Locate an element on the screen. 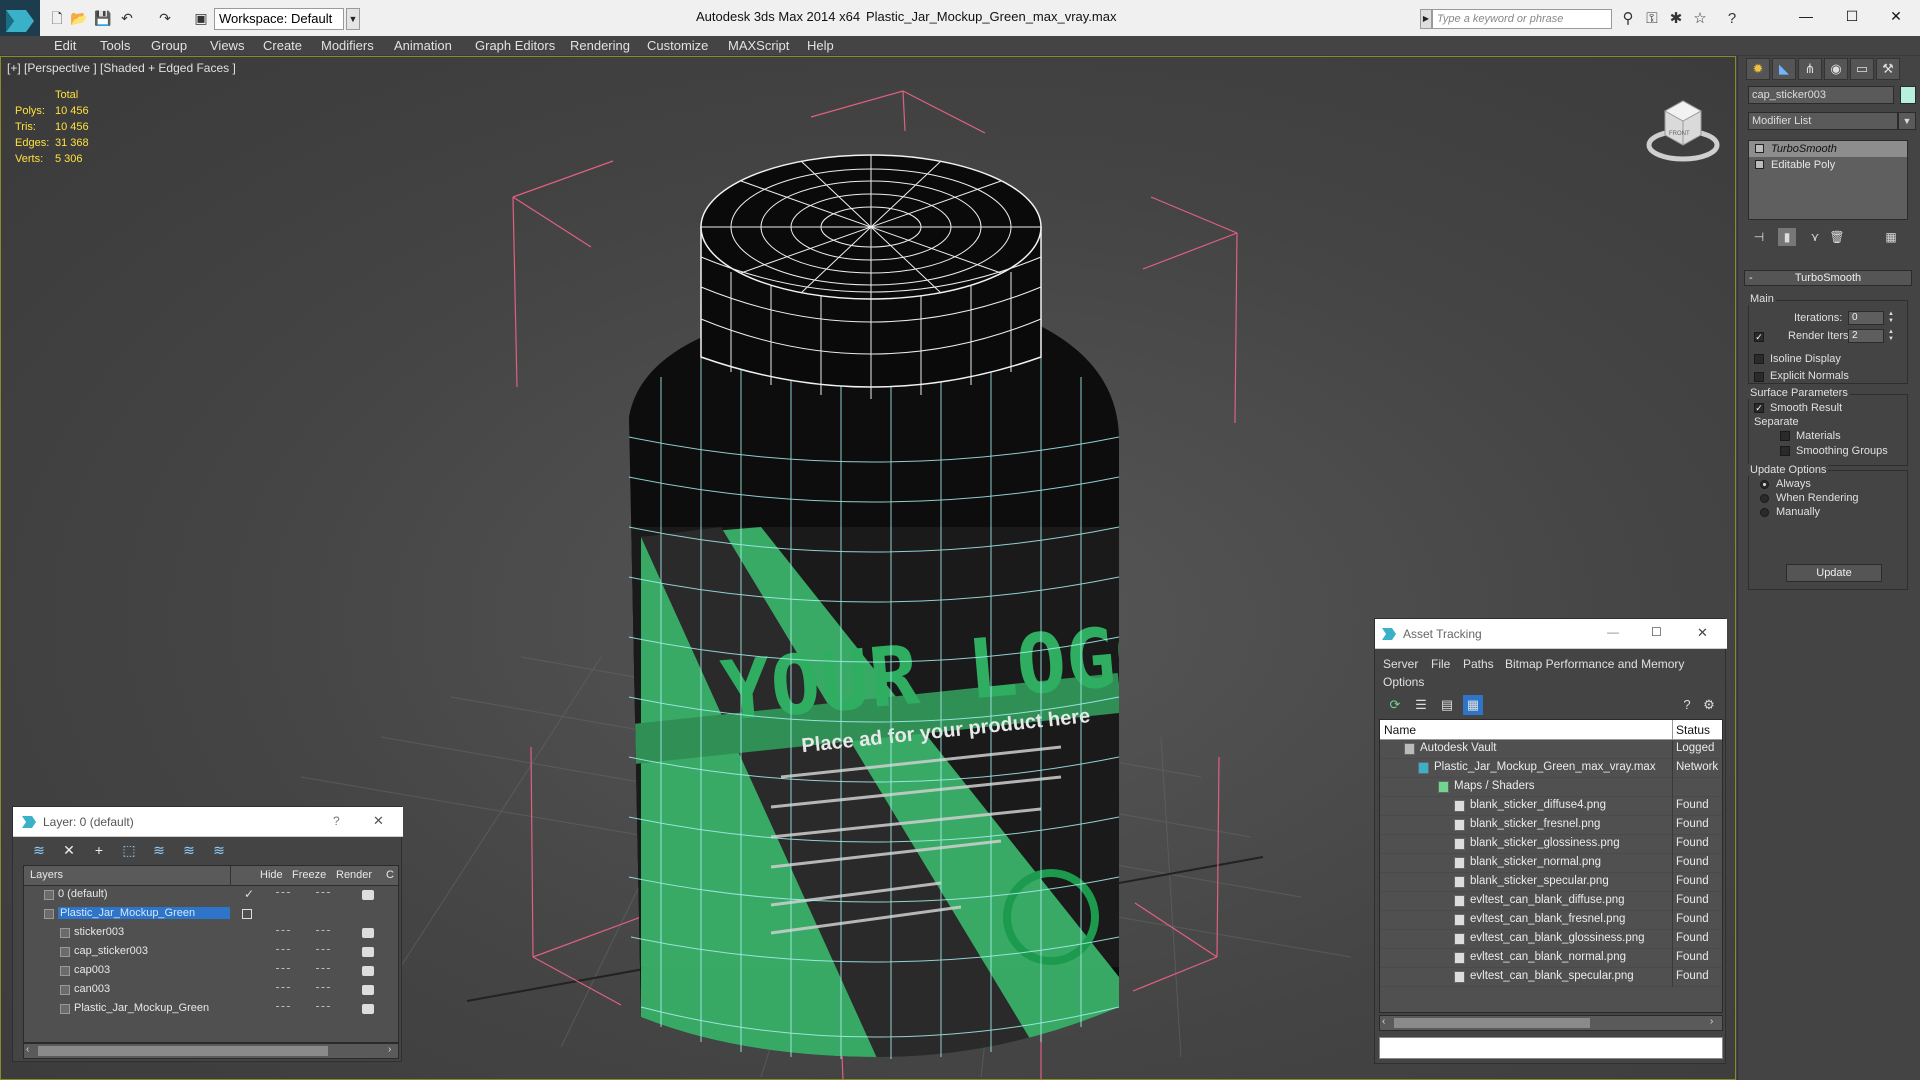 This screenshot has width=1920, height=1080. asset-path-field is located at coordinates (1551, 1048).